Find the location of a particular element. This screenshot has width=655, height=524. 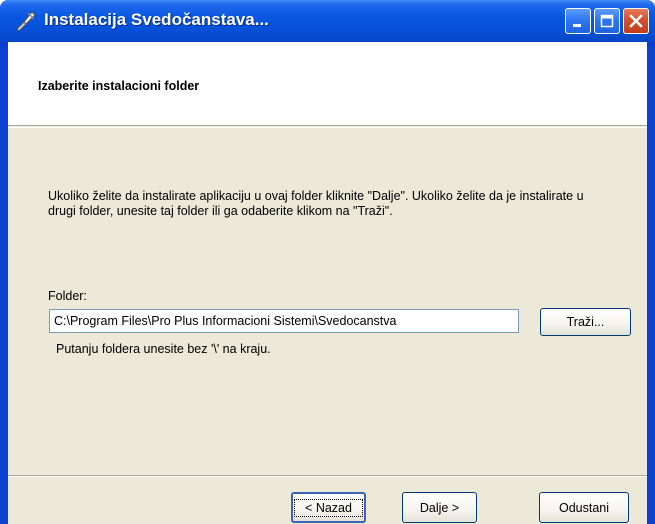

maximize-icon is located at coordinates (607, 21).